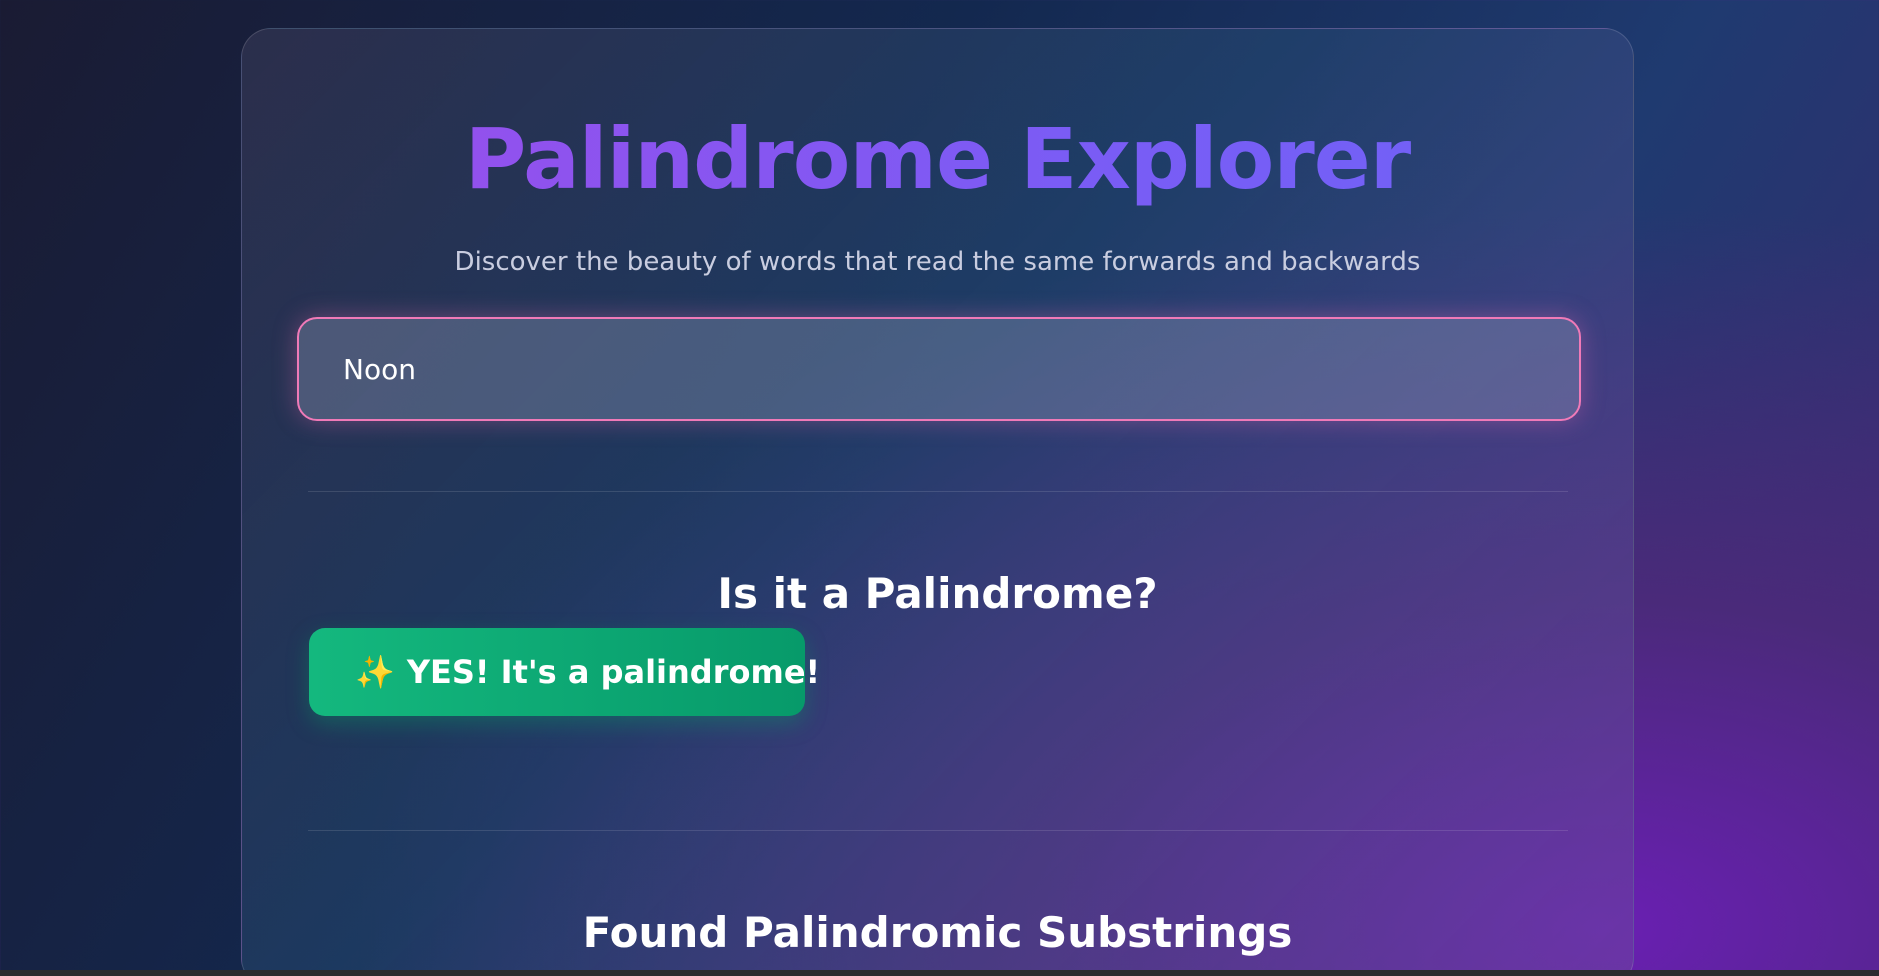  I want to click on palindrome-input, so click(939, 369).